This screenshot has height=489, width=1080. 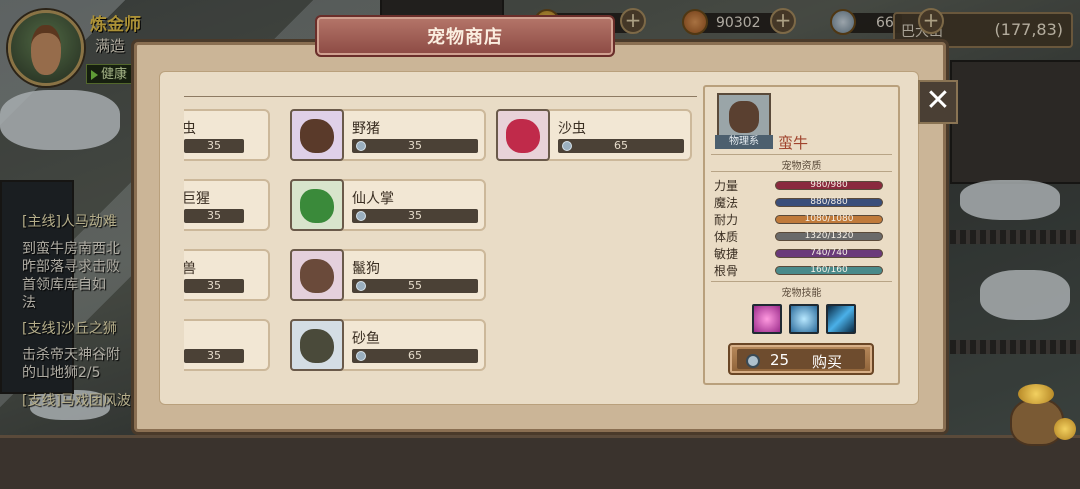 I want to click on aptitude-title: 宠物资质, so click(x=801, y=166).